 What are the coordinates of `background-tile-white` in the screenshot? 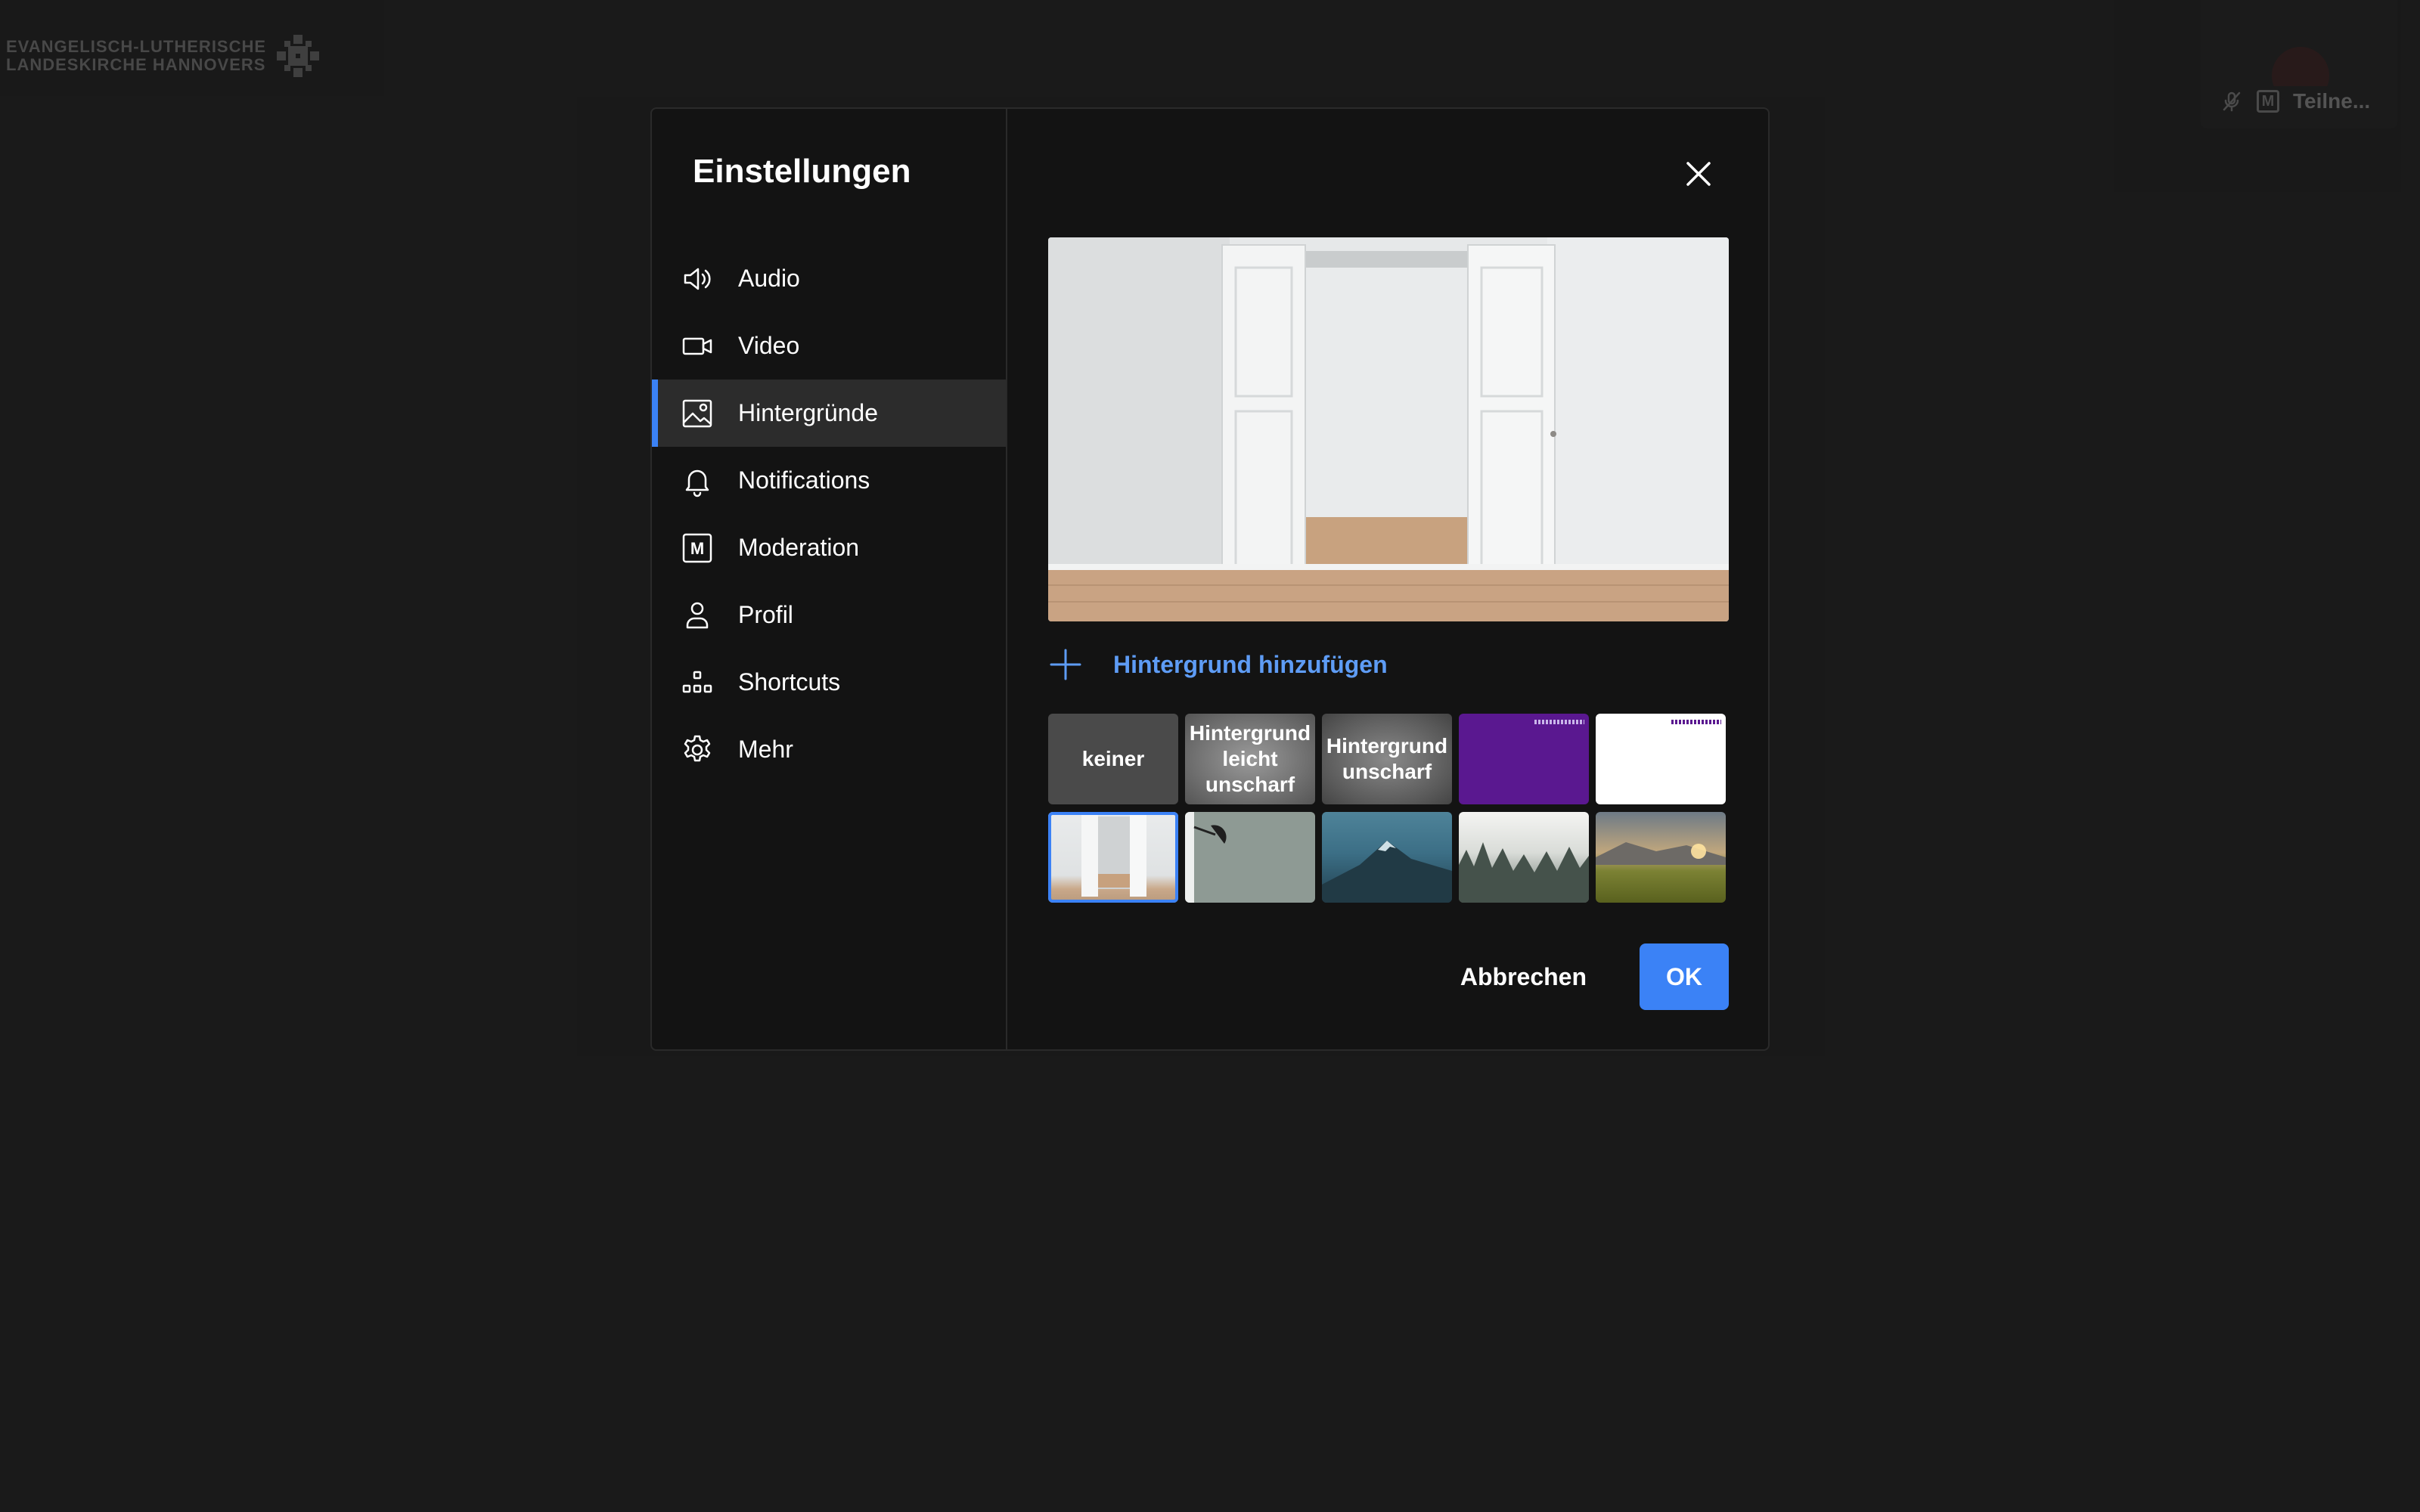 It's located at (1661, 759).